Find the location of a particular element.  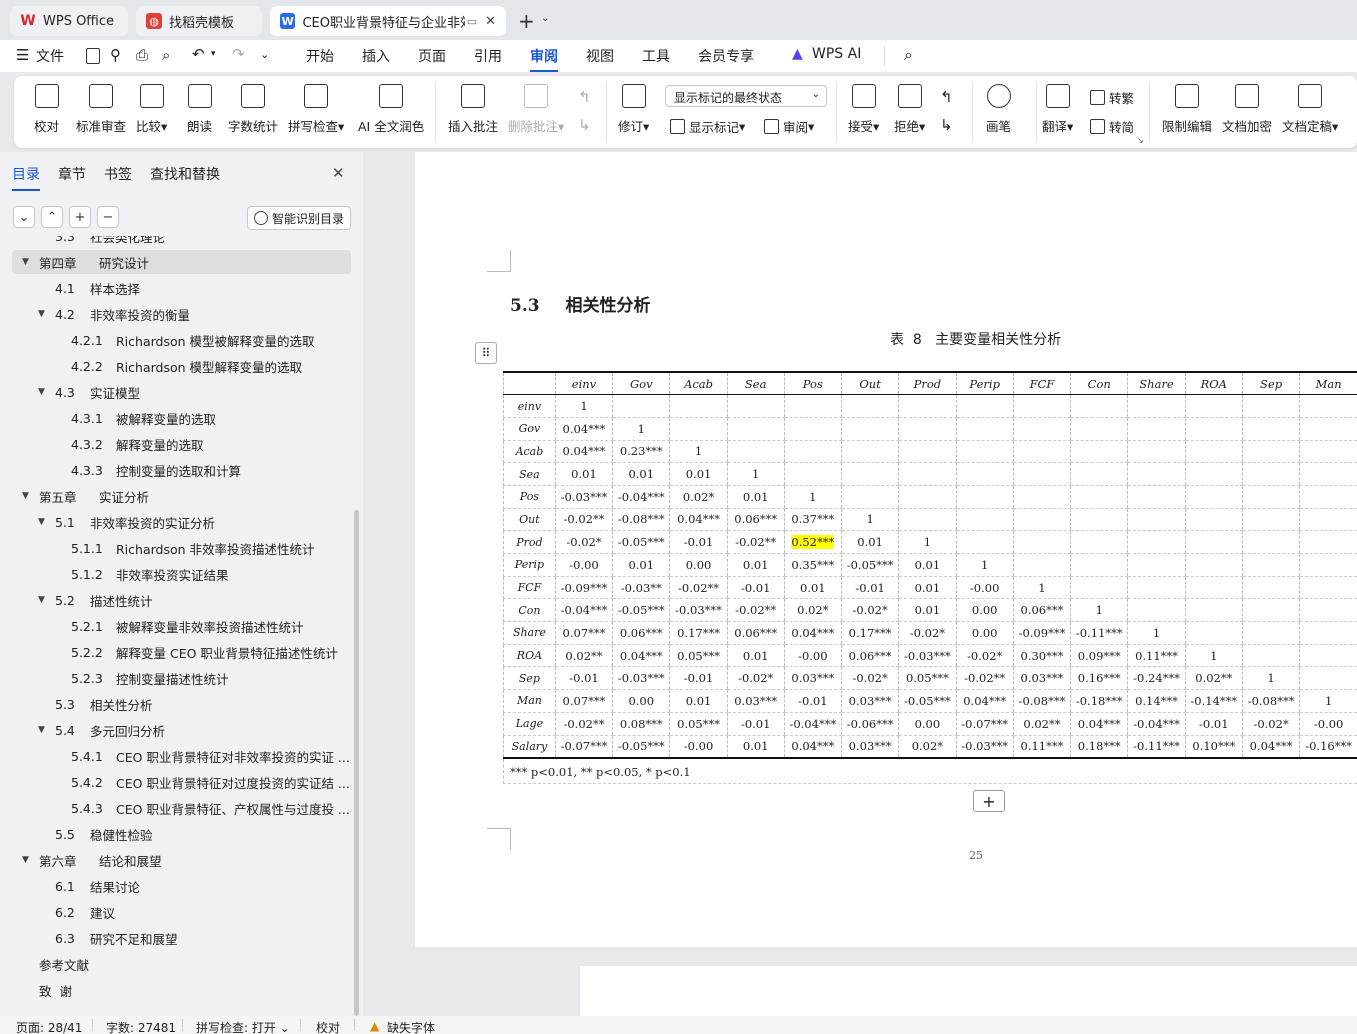

toc-item: 6.1 结果讨论 is located at coordinates (177, 886).